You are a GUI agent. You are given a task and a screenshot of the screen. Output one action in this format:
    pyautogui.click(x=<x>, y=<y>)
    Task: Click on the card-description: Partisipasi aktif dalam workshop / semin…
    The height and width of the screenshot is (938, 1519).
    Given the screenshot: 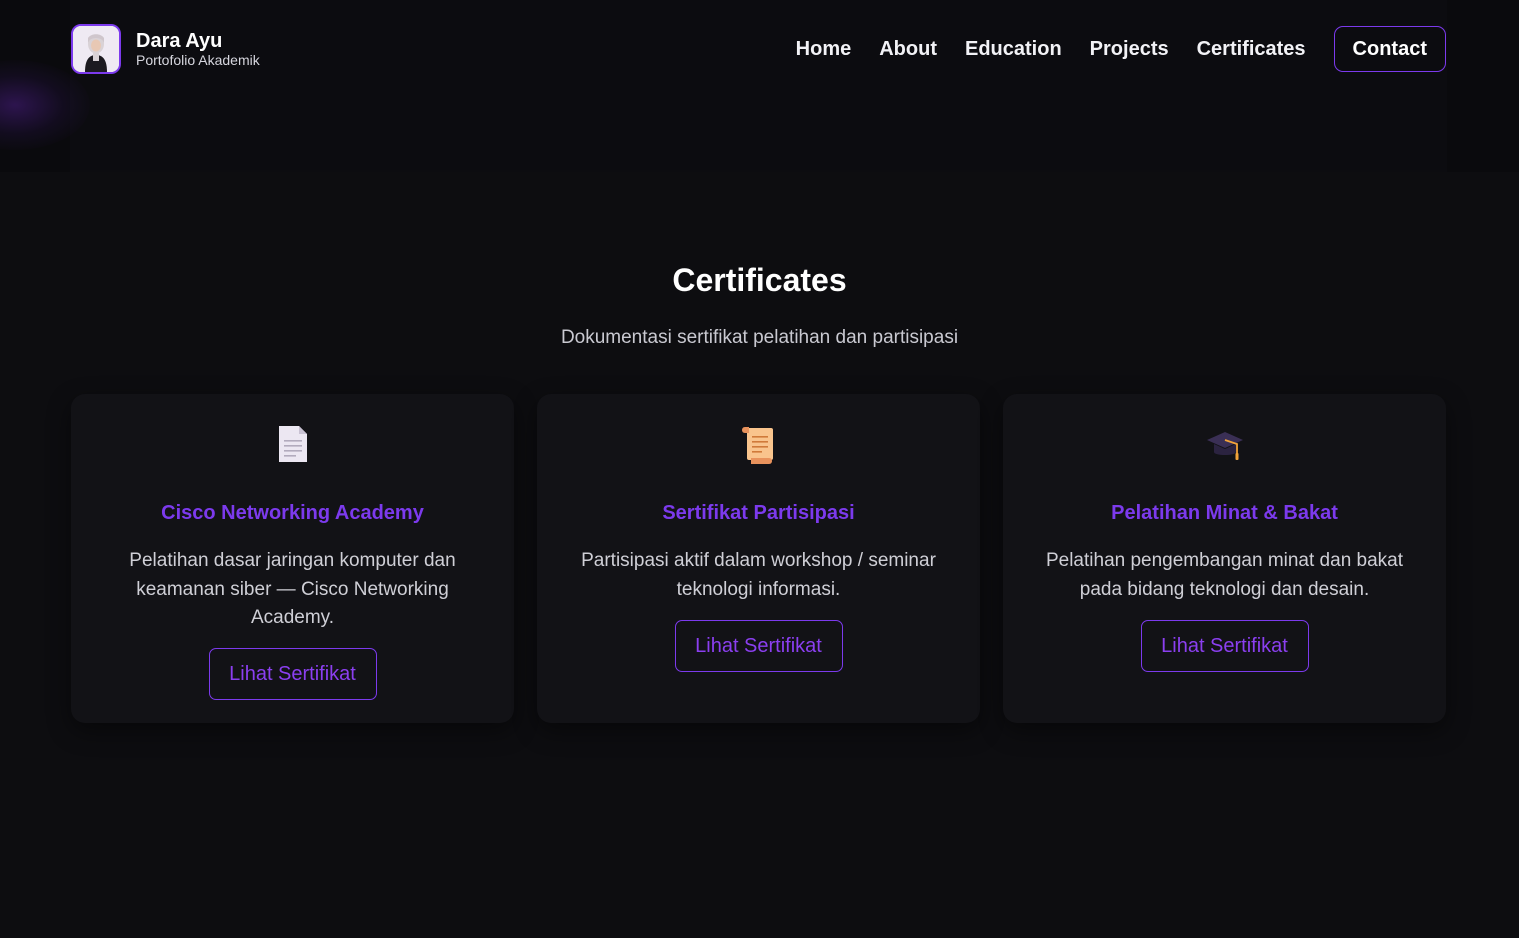 What is the action you would take?
    pyautogui.click(x=758, y=575)
    